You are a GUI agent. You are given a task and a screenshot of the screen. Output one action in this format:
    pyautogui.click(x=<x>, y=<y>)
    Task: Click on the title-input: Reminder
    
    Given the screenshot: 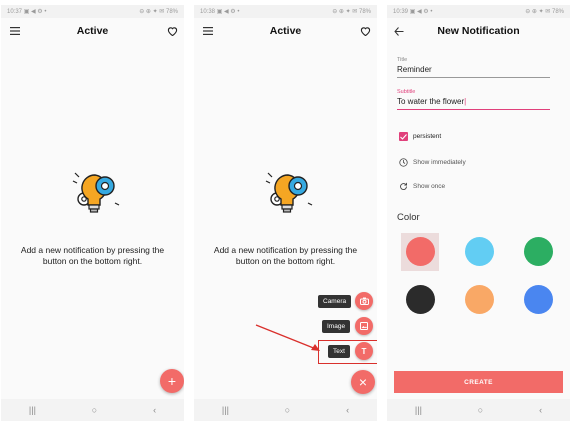 What is the action you would take?
    pyautogui.click(x=473, y=70)
    